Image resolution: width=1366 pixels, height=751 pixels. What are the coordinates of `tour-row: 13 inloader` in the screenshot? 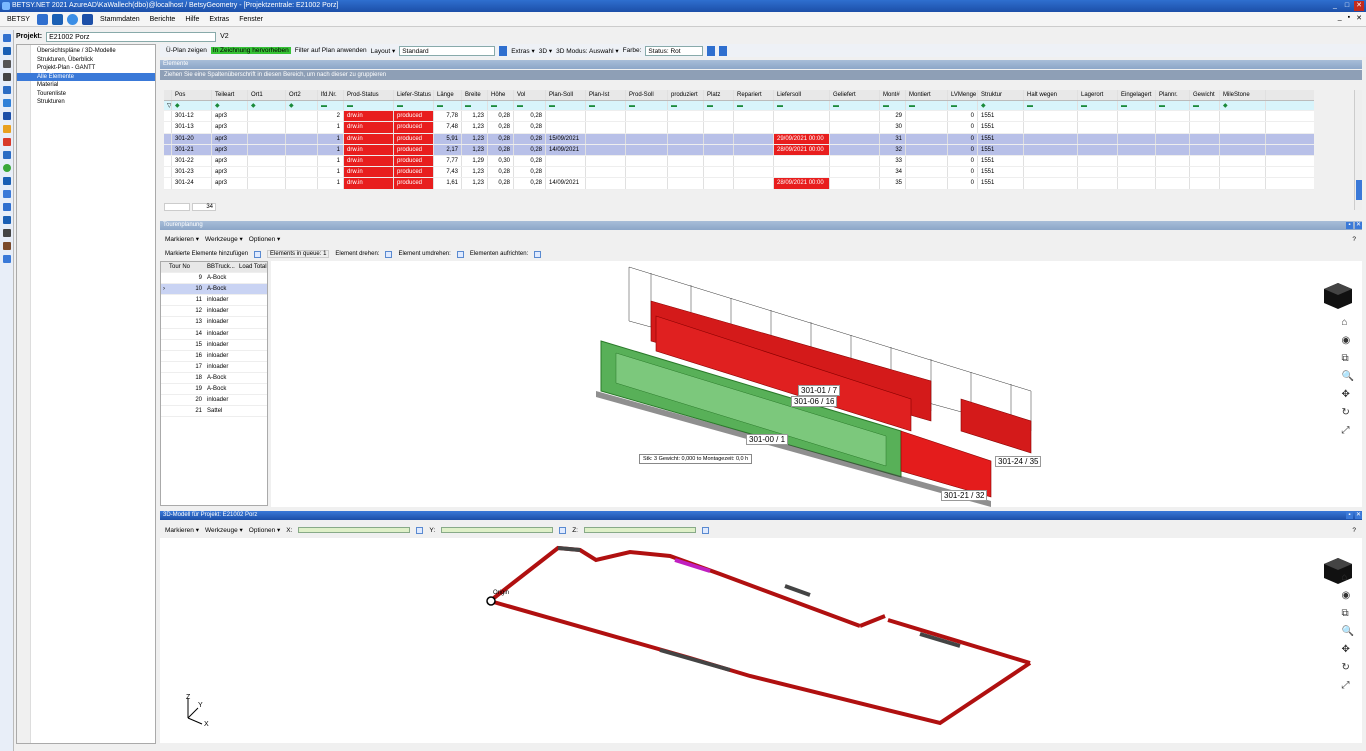 It's located at (214, 323).